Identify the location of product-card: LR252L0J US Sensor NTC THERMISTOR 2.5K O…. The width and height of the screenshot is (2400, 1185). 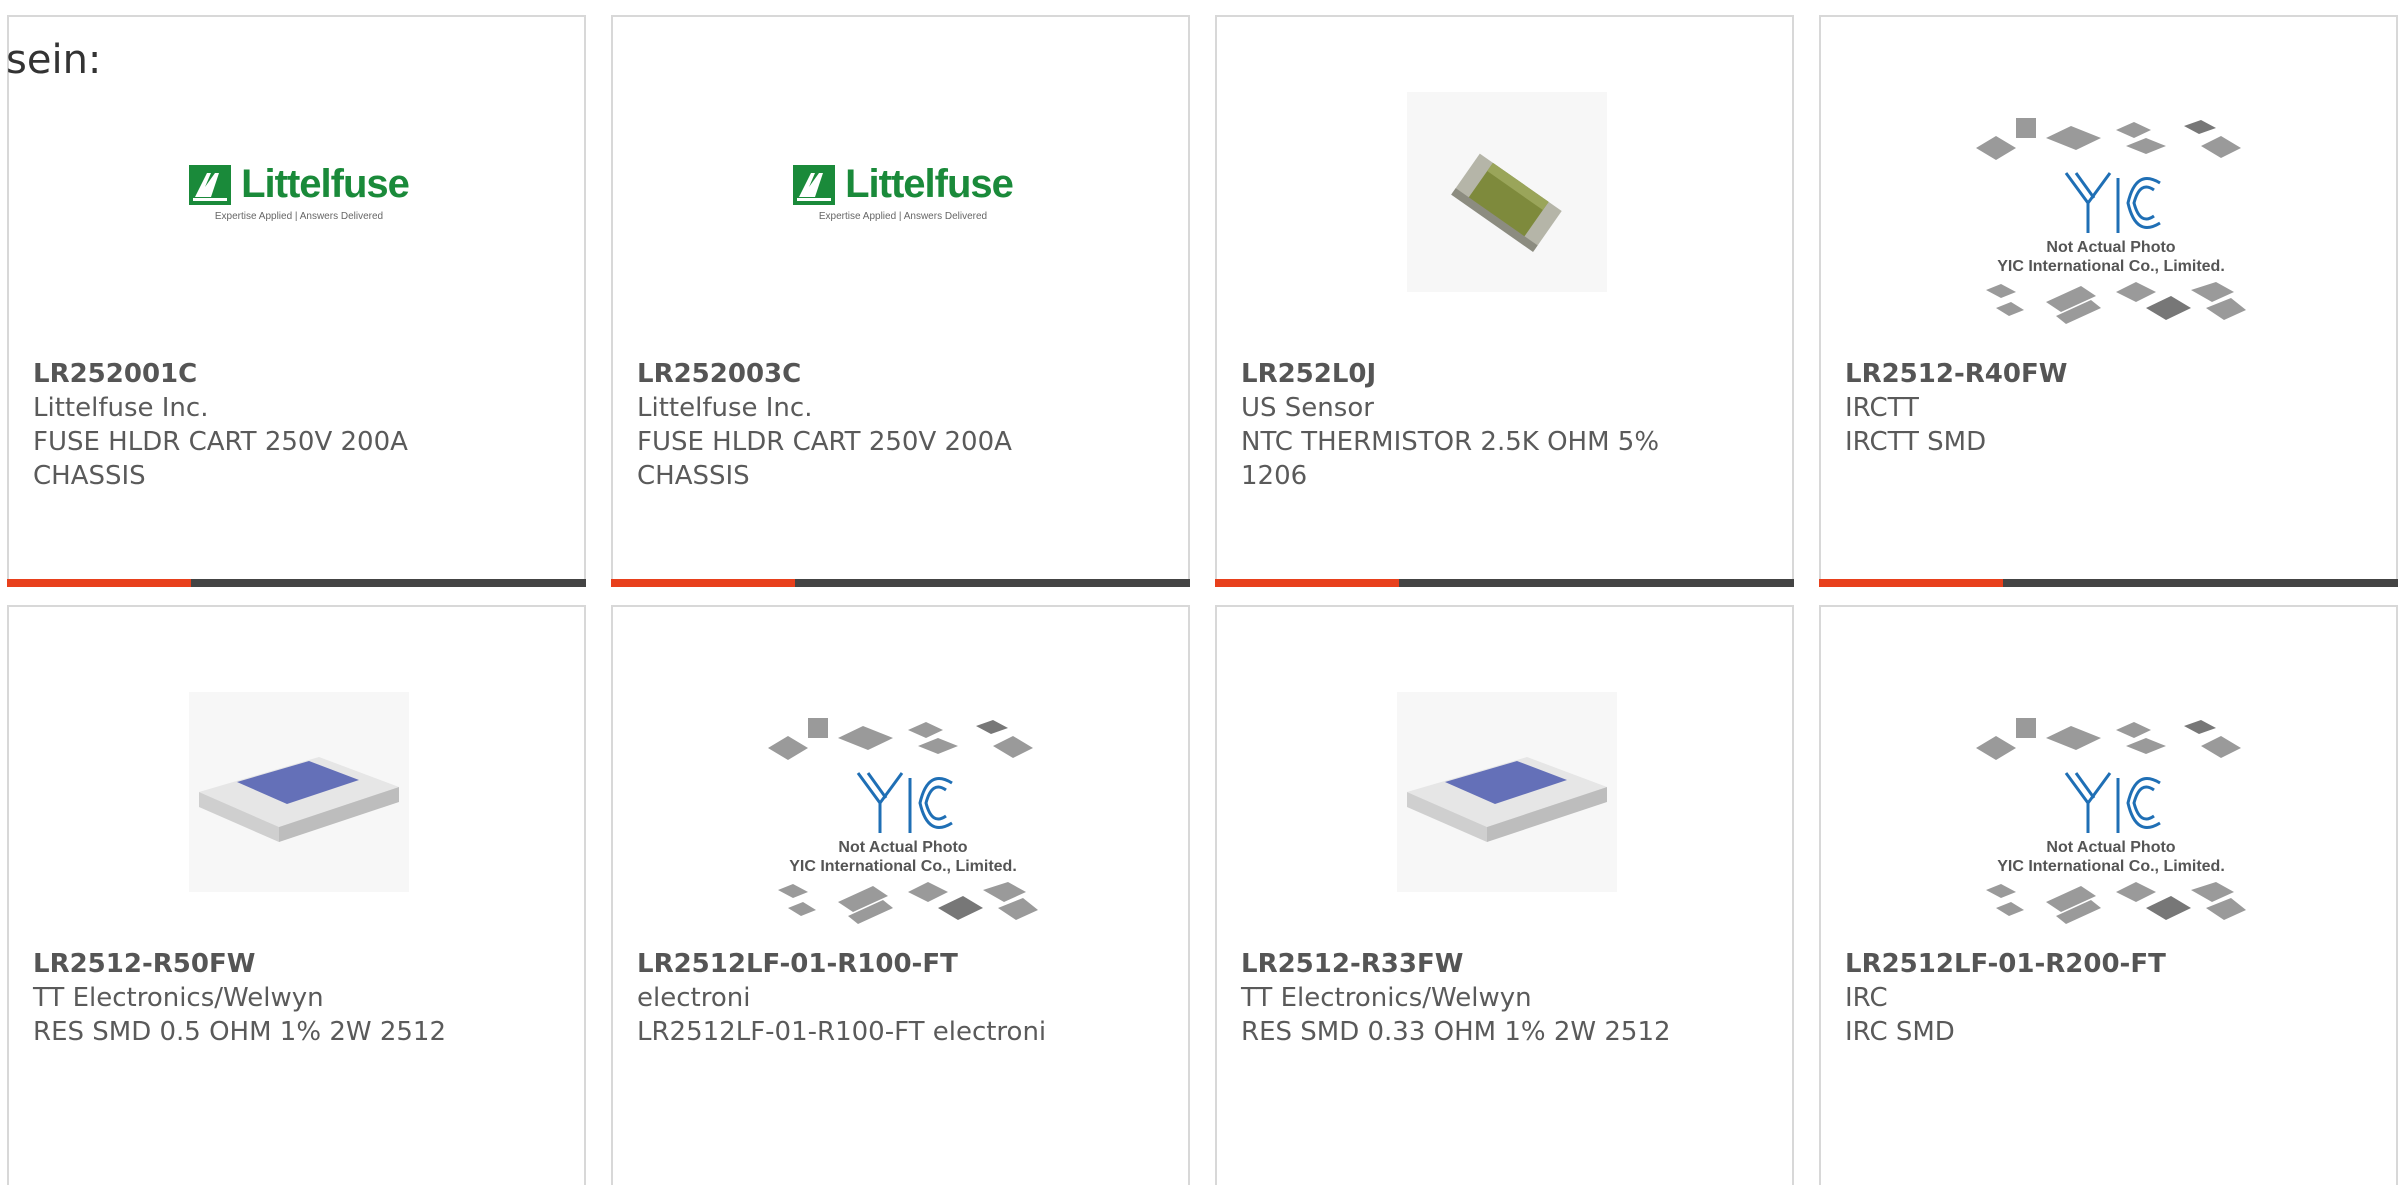
(1504, 301).